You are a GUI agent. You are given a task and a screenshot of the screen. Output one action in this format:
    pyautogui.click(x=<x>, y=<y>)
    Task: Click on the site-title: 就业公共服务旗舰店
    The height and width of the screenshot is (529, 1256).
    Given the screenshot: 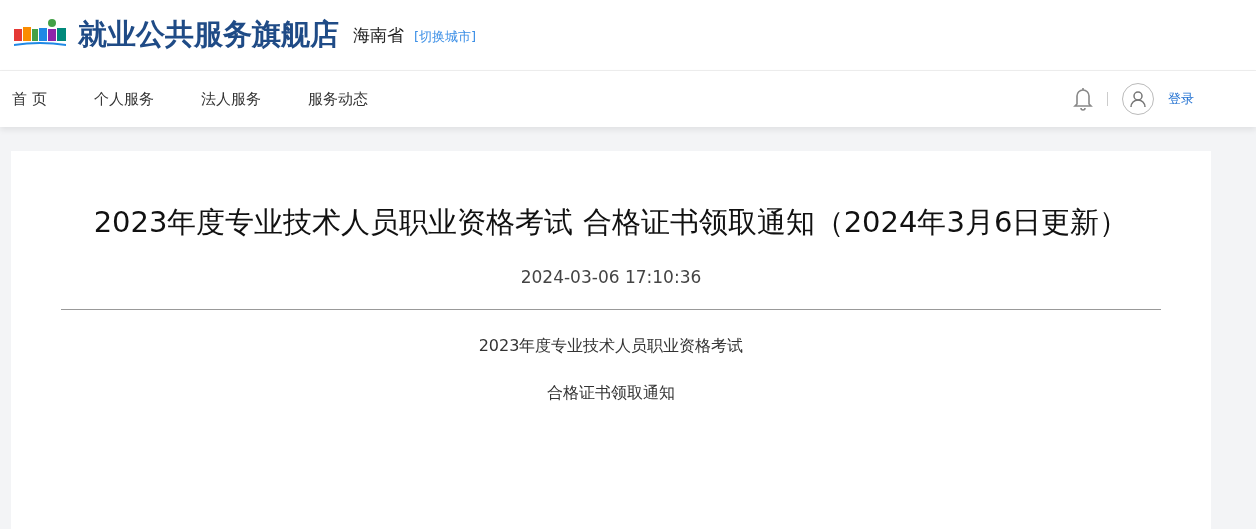 What is the action you would take?
    pyautogui.click(x=208, y=34)
    